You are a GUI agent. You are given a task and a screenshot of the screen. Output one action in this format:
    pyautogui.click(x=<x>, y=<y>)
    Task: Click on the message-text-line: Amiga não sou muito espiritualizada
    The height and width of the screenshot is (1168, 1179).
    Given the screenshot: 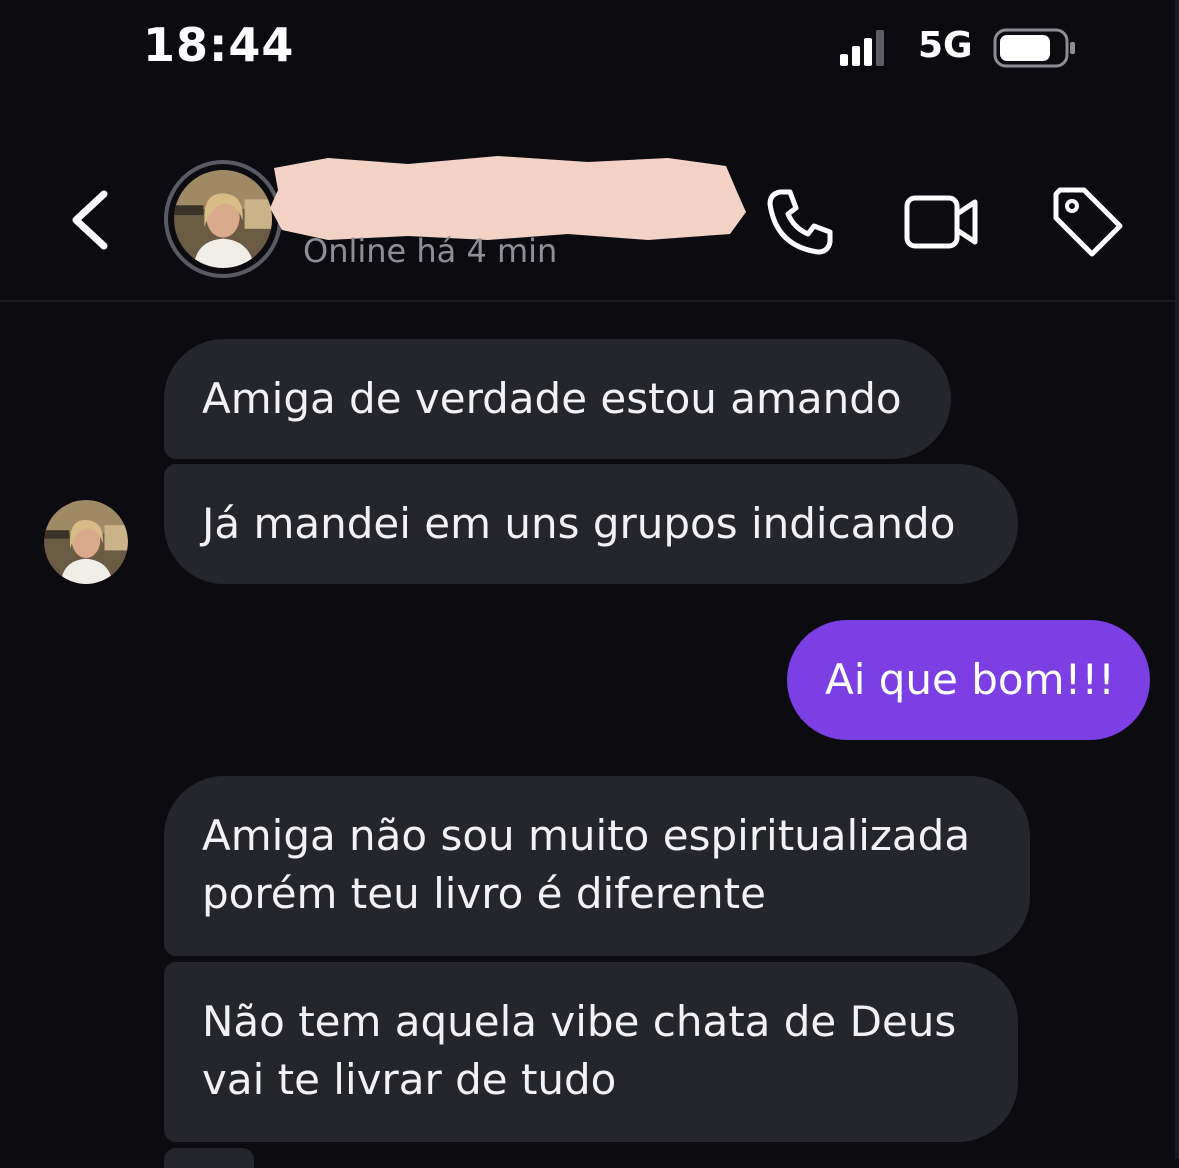 What is the action you would take?
    pyautogui.click(x=586, y=835)
    